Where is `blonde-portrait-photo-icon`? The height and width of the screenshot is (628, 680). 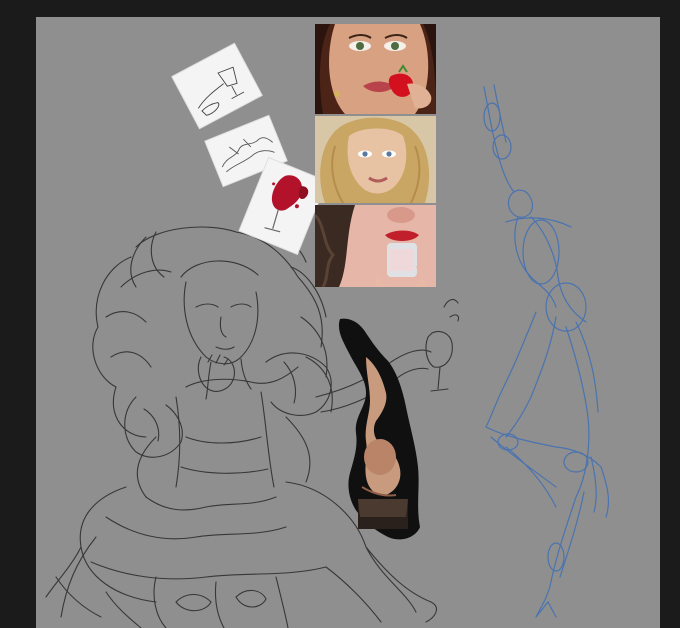
blonde-portrait-photo-icon is located at coordinates (375, 159).